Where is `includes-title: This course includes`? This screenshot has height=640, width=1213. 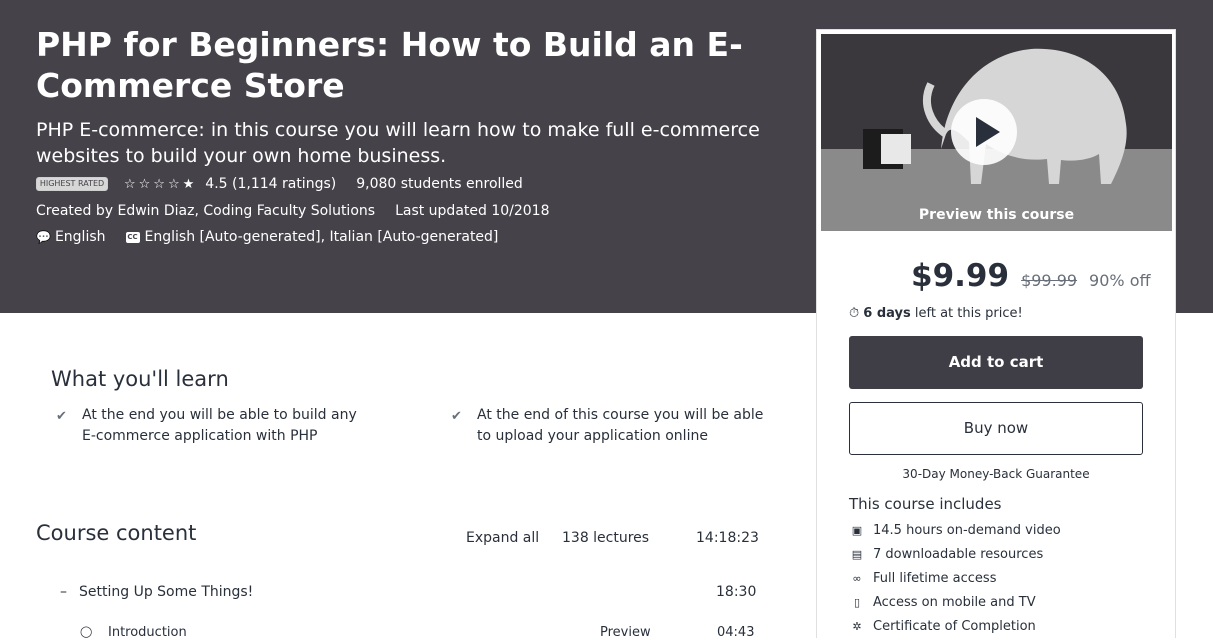
includes-title: This course includes is located at coordinates (925, 504).